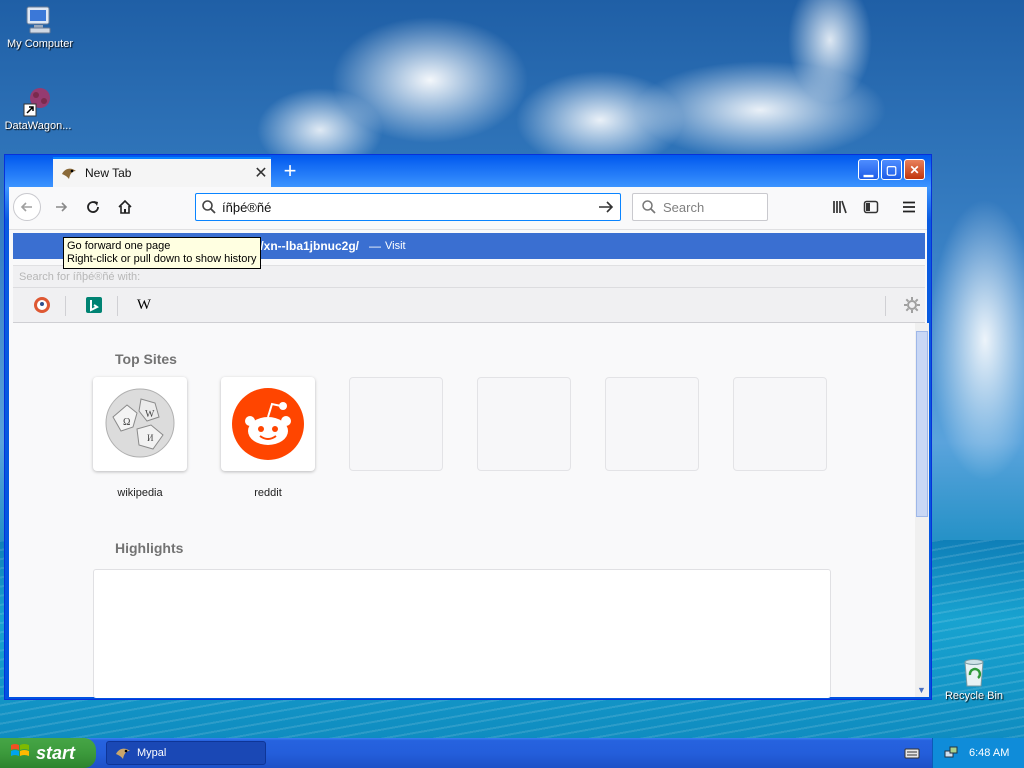 This screenshot has width=1024, height=768. Describe the element at coordinates (40, 44) in the screenshot. I see `desktop-icon-label: My Computer` at that location.